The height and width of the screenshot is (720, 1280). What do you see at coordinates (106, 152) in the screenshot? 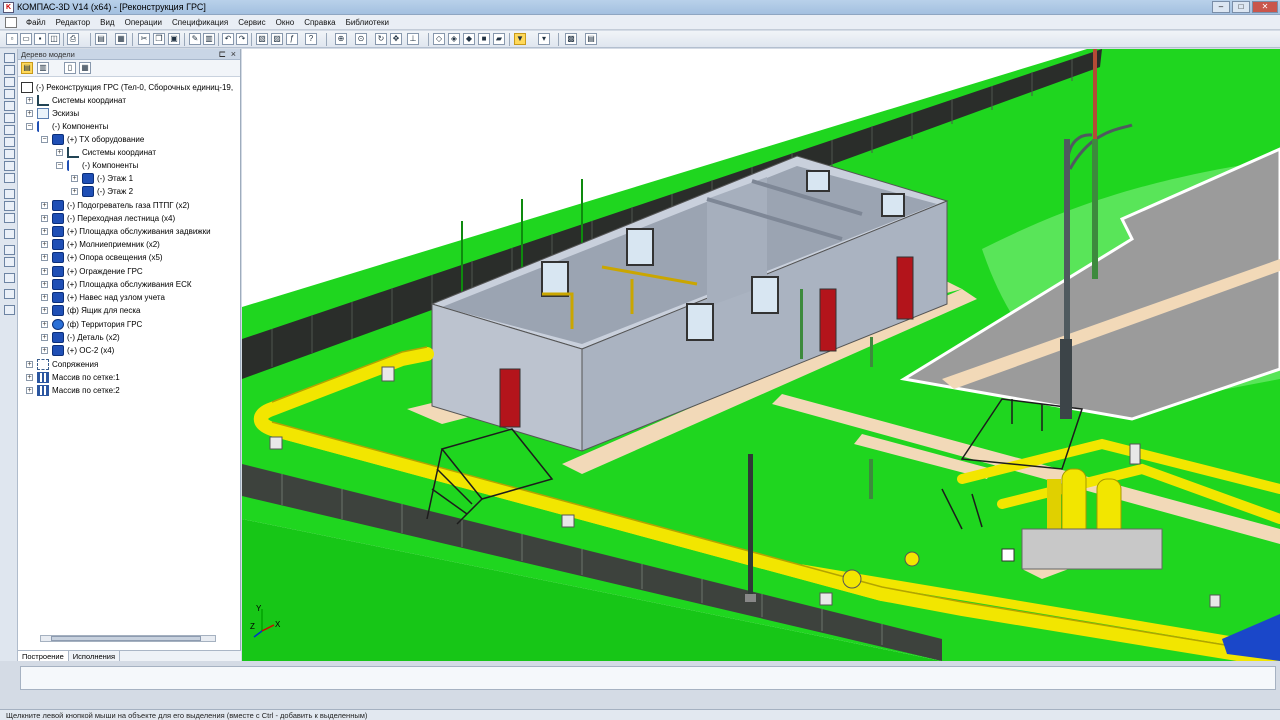
I see `tree-item-coords-sub: + Системы координат` at bounding box center [106, 152].